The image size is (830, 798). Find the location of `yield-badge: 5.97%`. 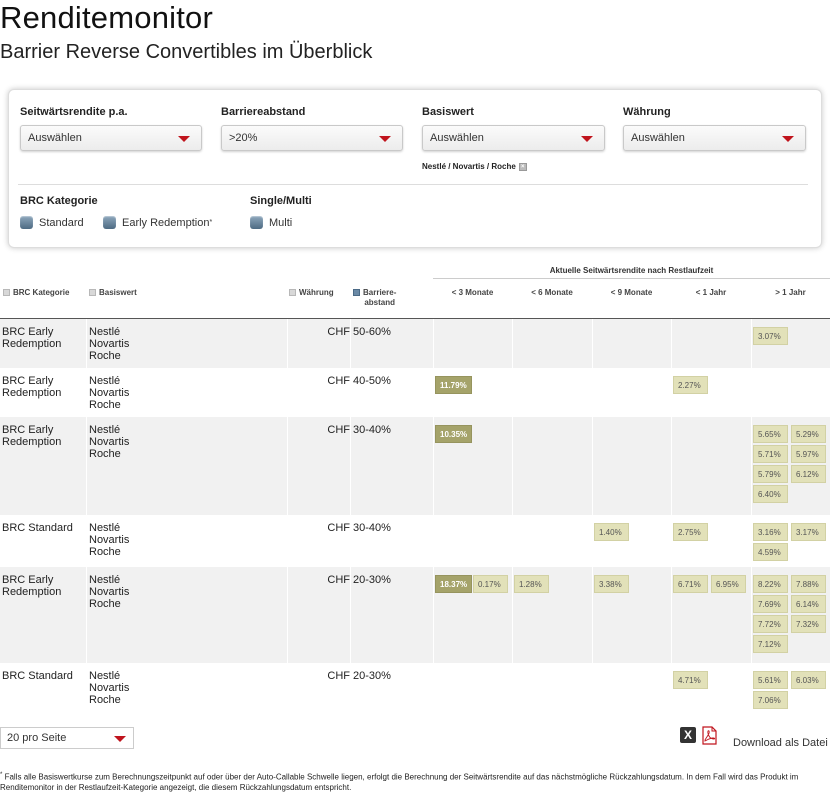

yield-badge: 5.97% is located at coordinates (808, 454).